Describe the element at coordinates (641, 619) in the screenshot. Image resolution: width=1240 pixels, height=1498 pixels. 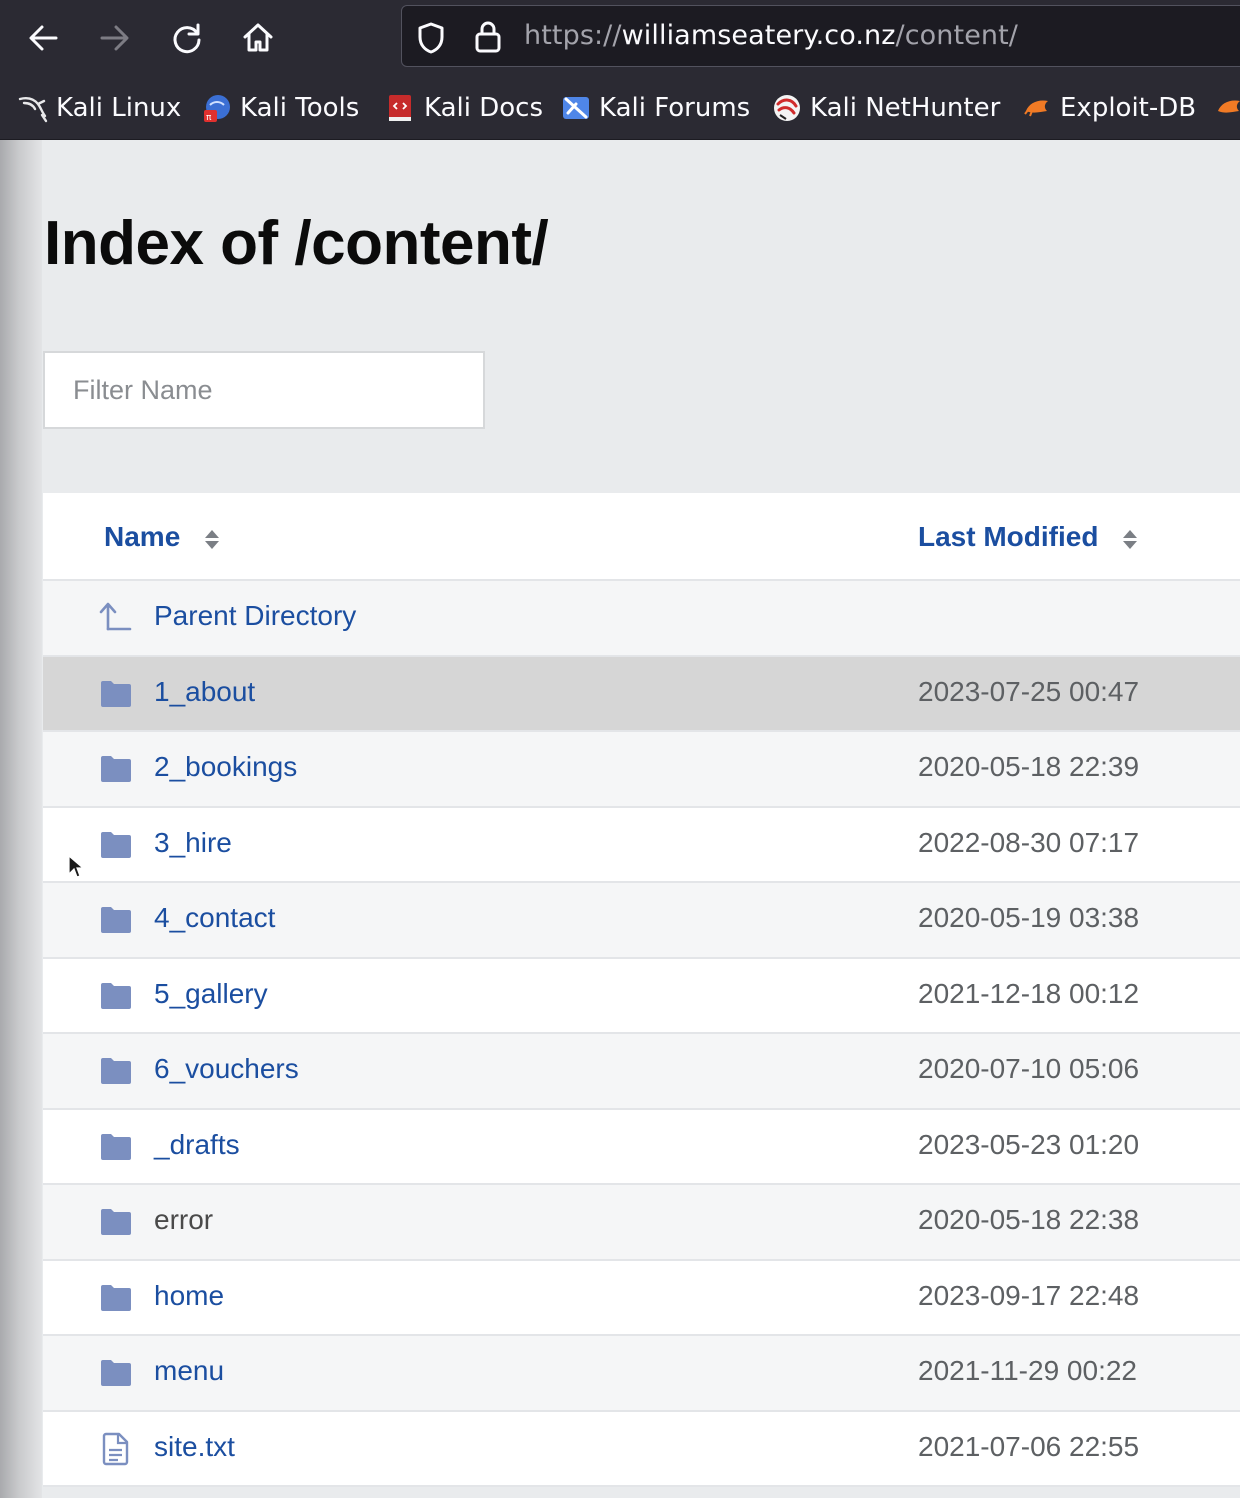
I see `parent-directory-row: Parent Directory` at that location.